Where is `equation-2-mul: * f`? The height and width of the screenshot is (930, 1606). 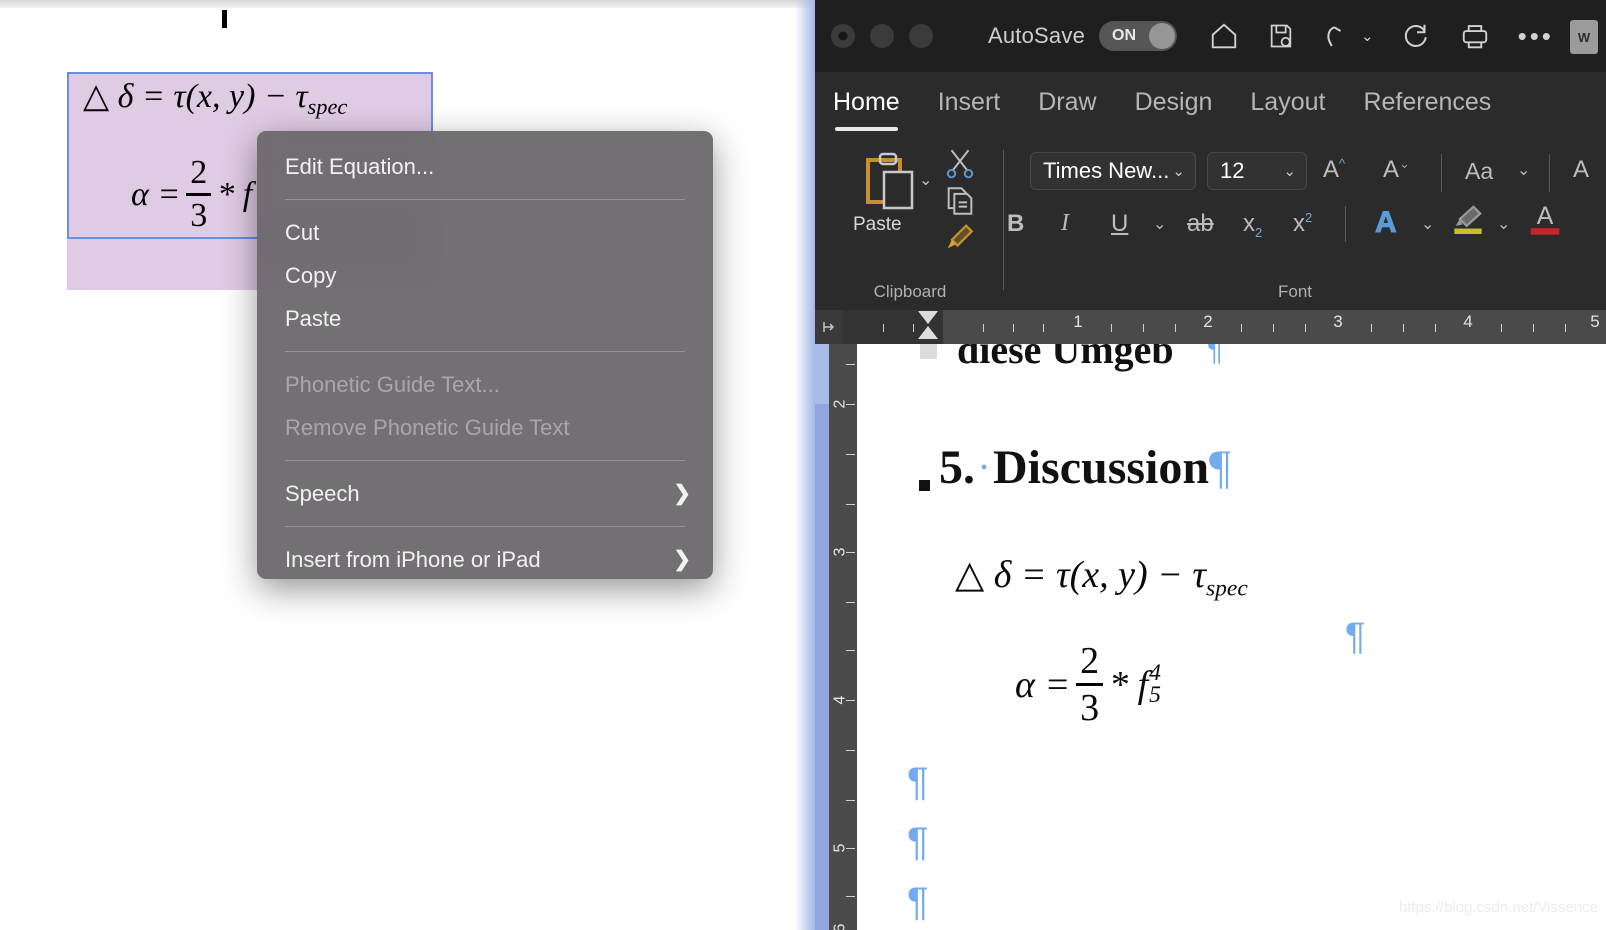
equation-2-mul: * f is located at coordinates (1129, 684).